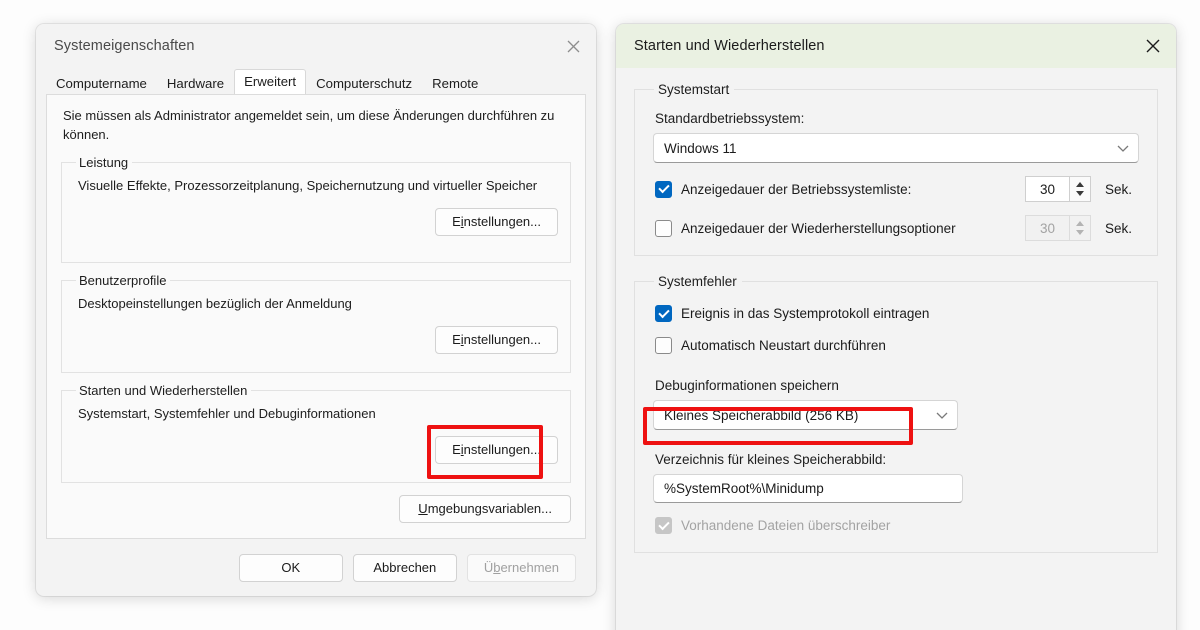 This screenshot has width=1200, height=630. What do you see at coordinates (290, 568) in the screenshot?
I see `ok-button: OK` at bounding box center [290, 568].